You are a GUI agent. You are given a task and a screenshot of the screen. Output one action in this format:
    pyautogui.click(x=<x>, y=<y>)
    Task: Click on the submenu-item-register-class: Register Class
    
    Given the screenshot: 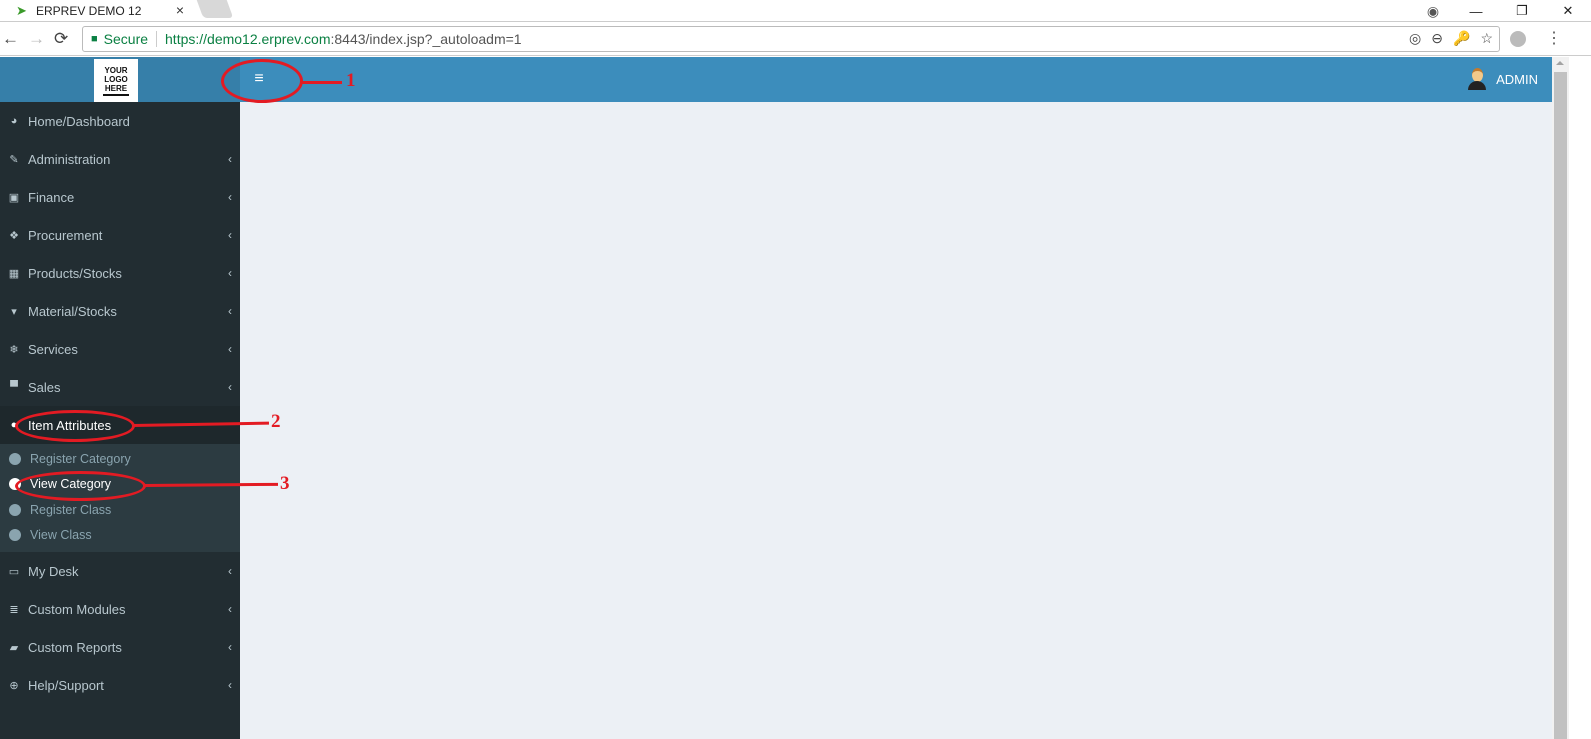 What is the action you would take?
    pyautogui.click(x=120, y=510)
    